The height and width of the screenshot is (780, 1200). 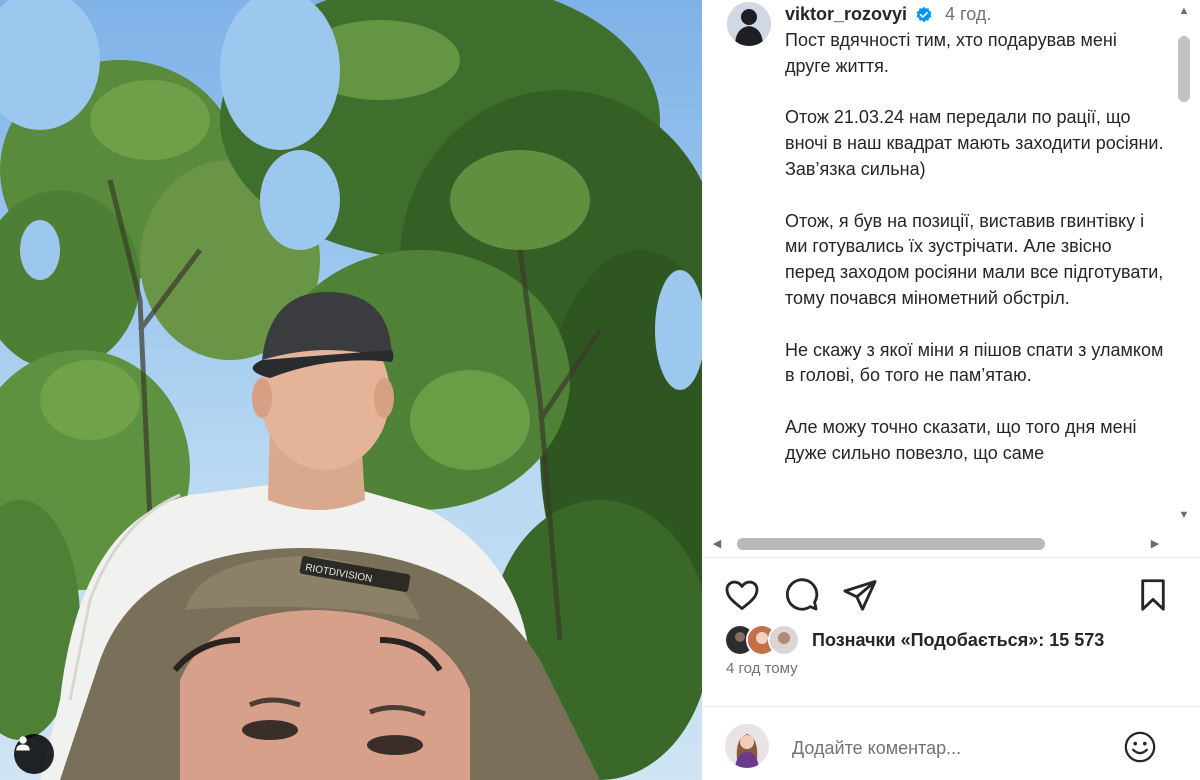 I want to click on smiley-icon, so click(x=1140, y=747).